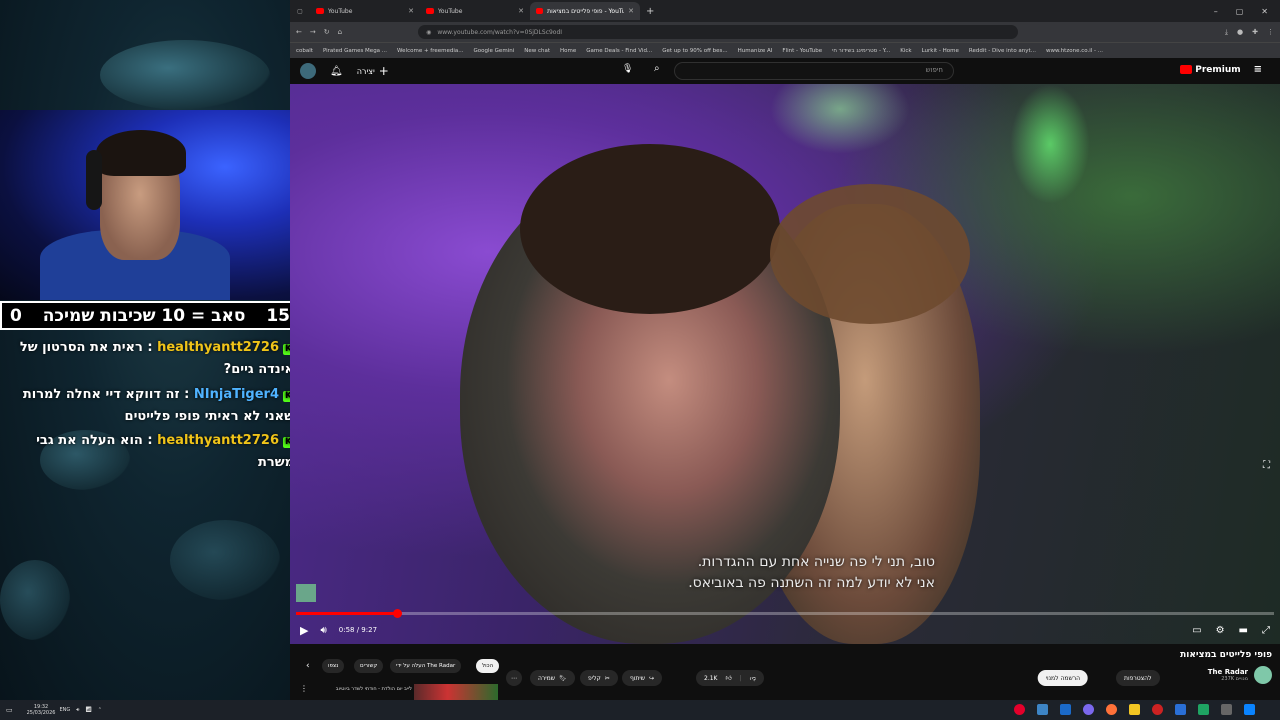  Describe the element at coordinates (64, 710) in the screenshot. I see `language-indicator: ENG` at that location.